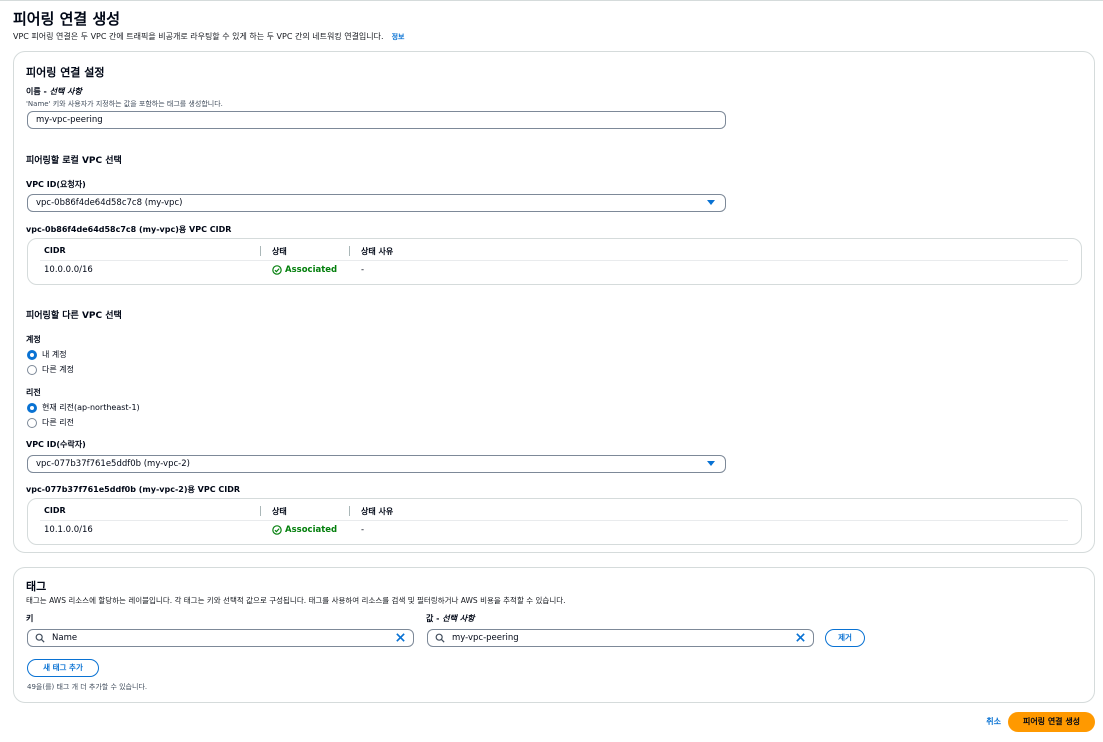  Describe the element at coordinates (434, 618) in the screenshot. I see `tag-value-label-text: 값 -` at that location.